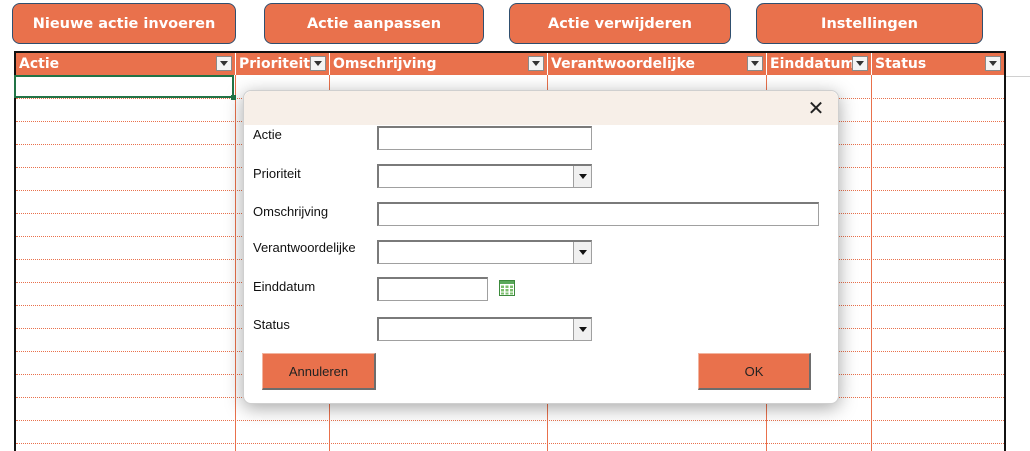  What do you see at coordinates (267, 134) in the screenshot?
I see `field-label-actie: Actie` at bounding box center [267, 134].